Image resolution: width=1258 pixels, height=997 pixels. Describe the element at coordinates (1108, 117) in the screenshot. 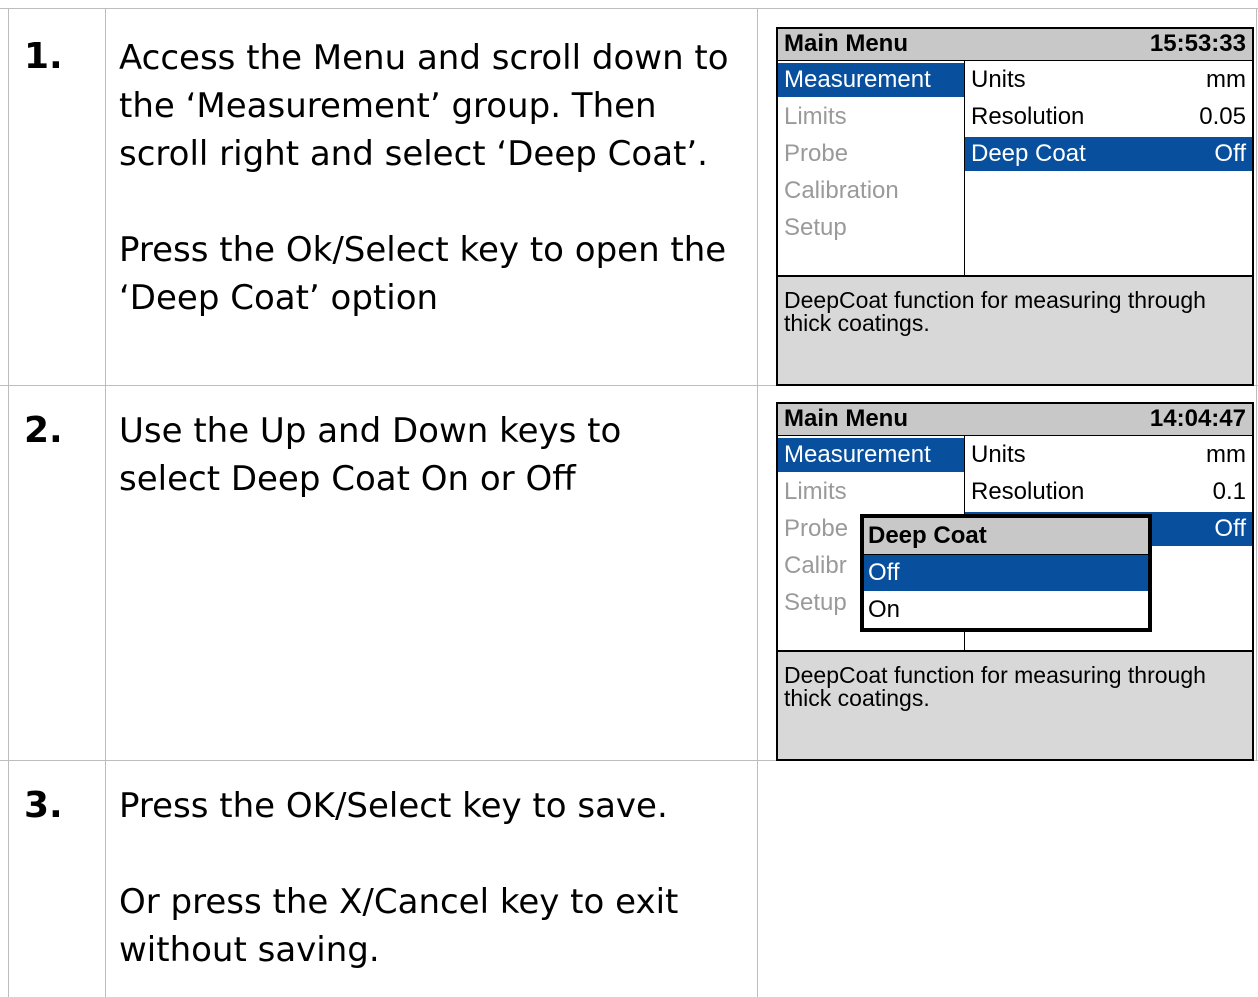

I see `setting-row-resolution: Resolution 0.05` at that location.